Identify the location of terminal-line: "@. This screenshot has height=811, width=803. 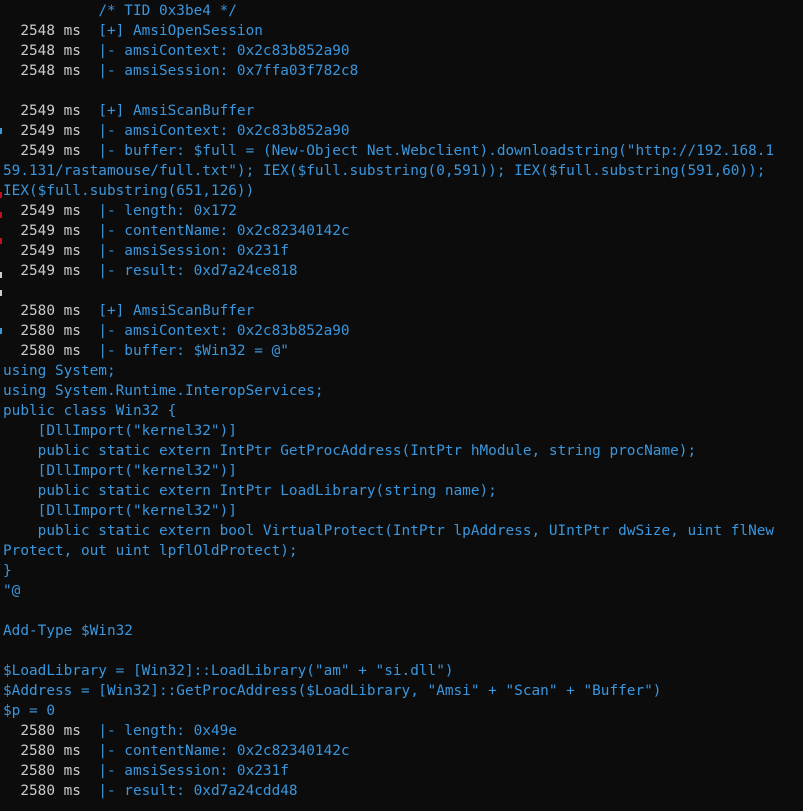
(388, 591).